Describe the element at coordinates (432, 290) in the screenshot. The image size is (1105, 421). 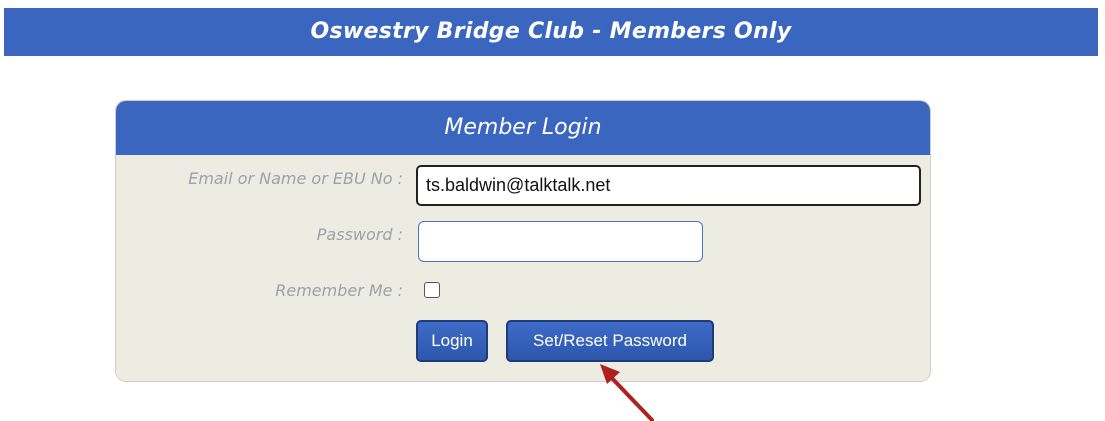
I see `remember-me-checkbox` at that location.